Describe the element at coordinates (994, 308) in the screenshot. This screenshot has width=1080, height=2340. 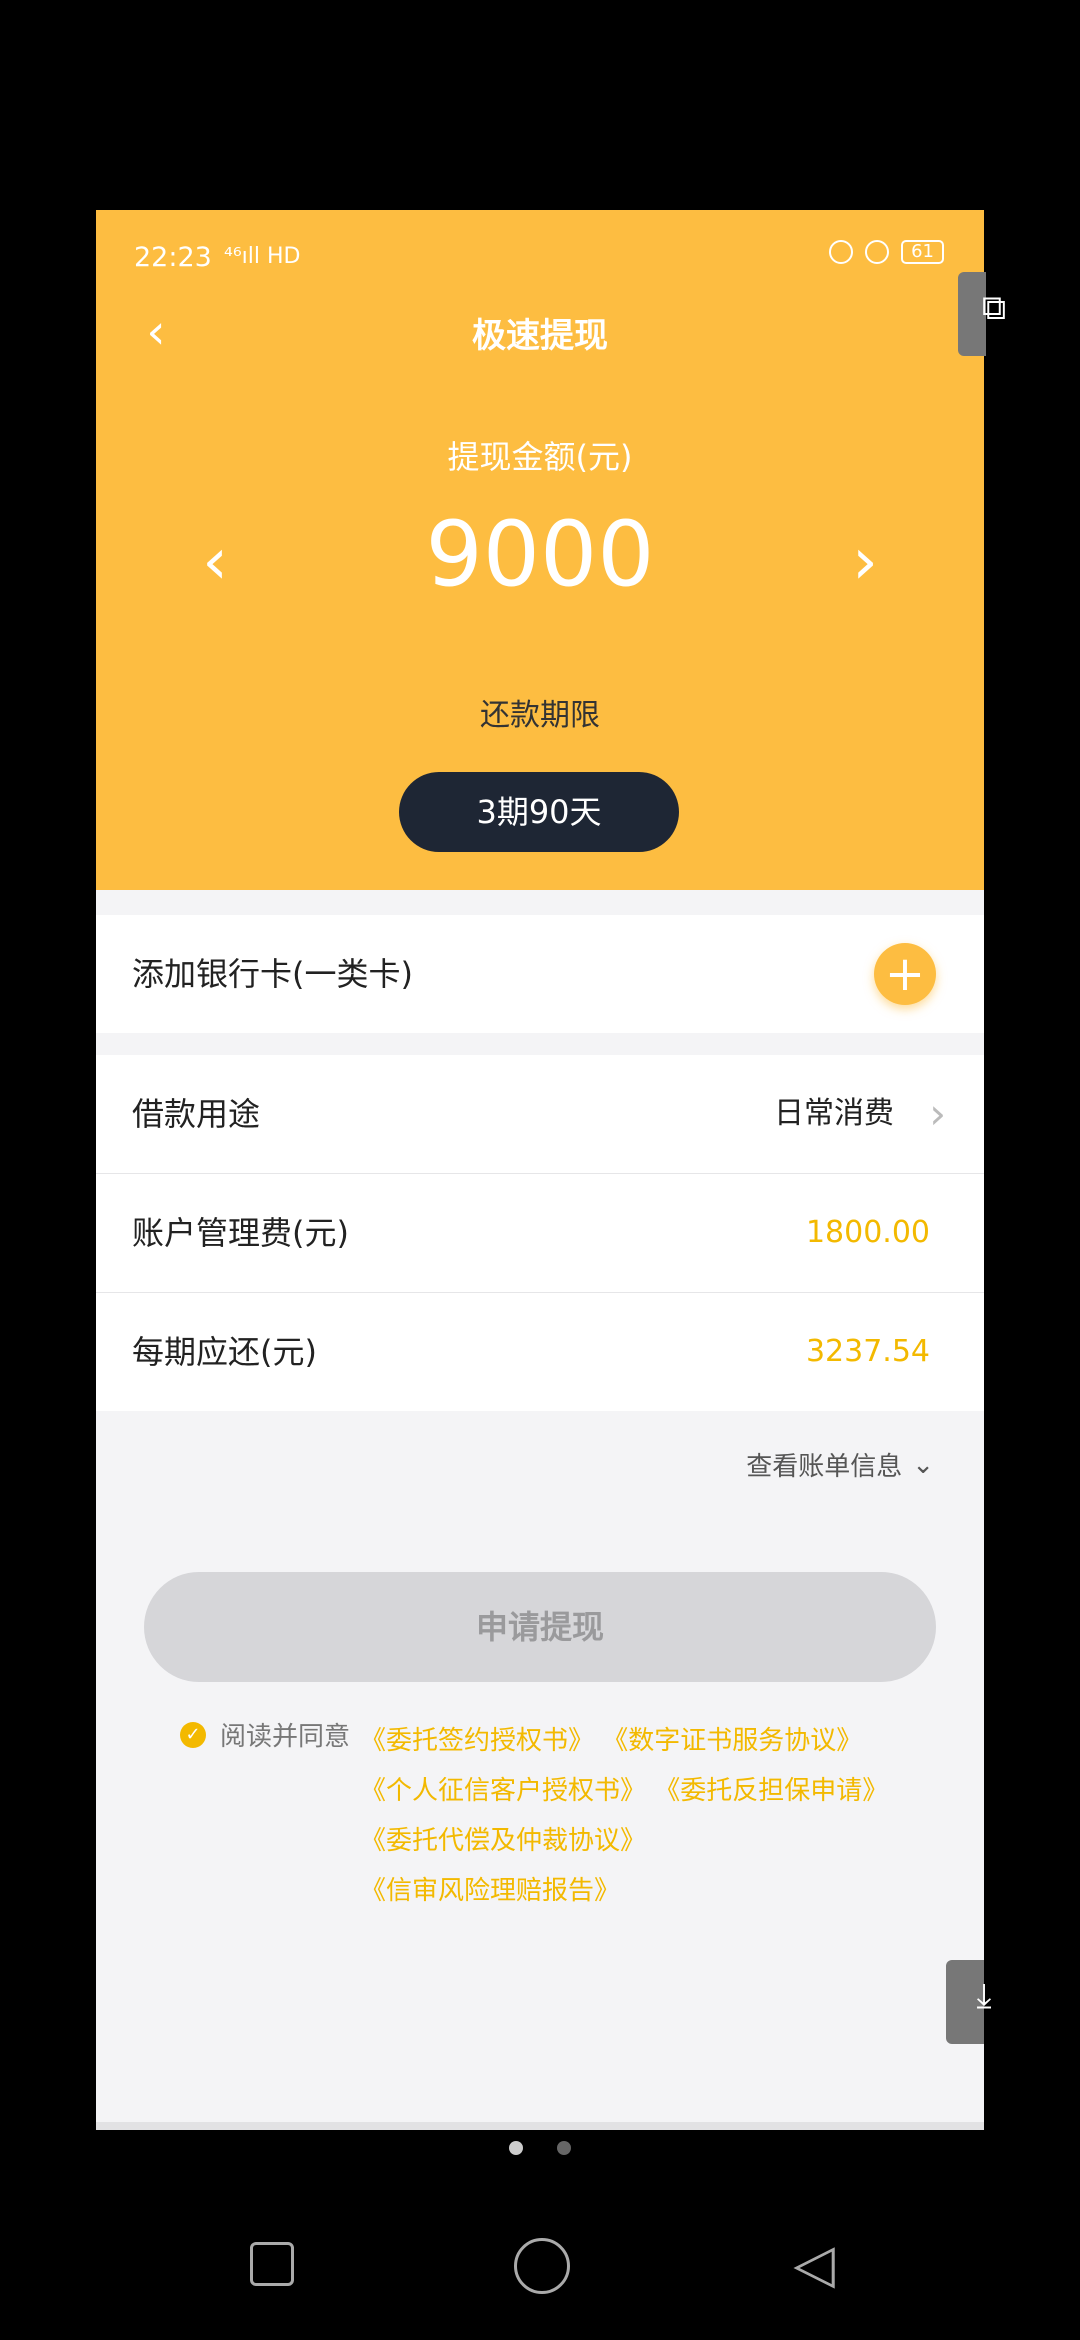
I see `window-icon: ⧉` at that location.